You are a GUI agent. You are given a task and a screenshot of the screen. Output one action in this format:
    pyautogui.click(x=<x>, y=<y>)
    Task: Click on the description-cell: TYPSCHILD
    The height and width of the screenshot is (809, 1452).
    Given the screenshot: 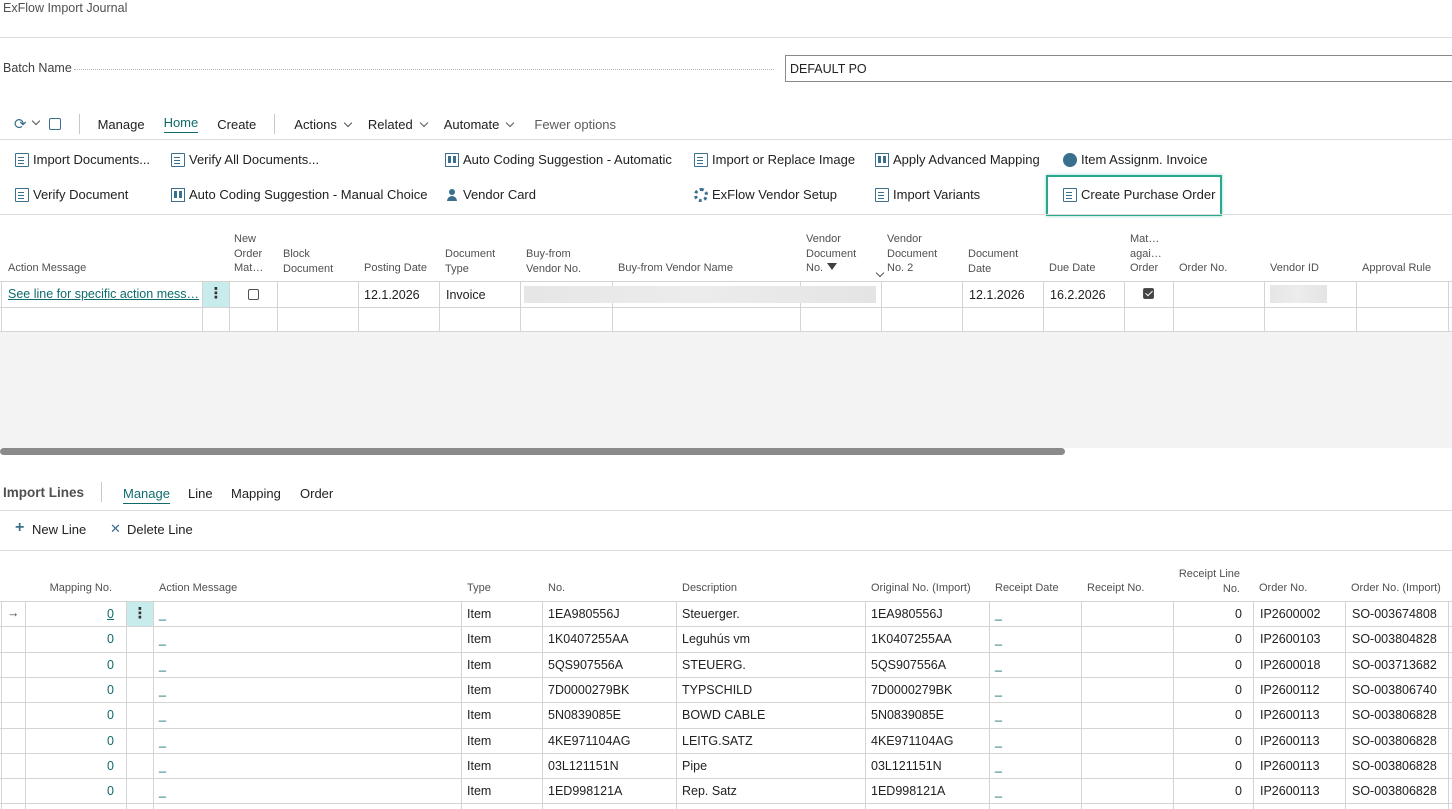 What is the action you would take?
    pyautogui.click(x=717, y=690)
    